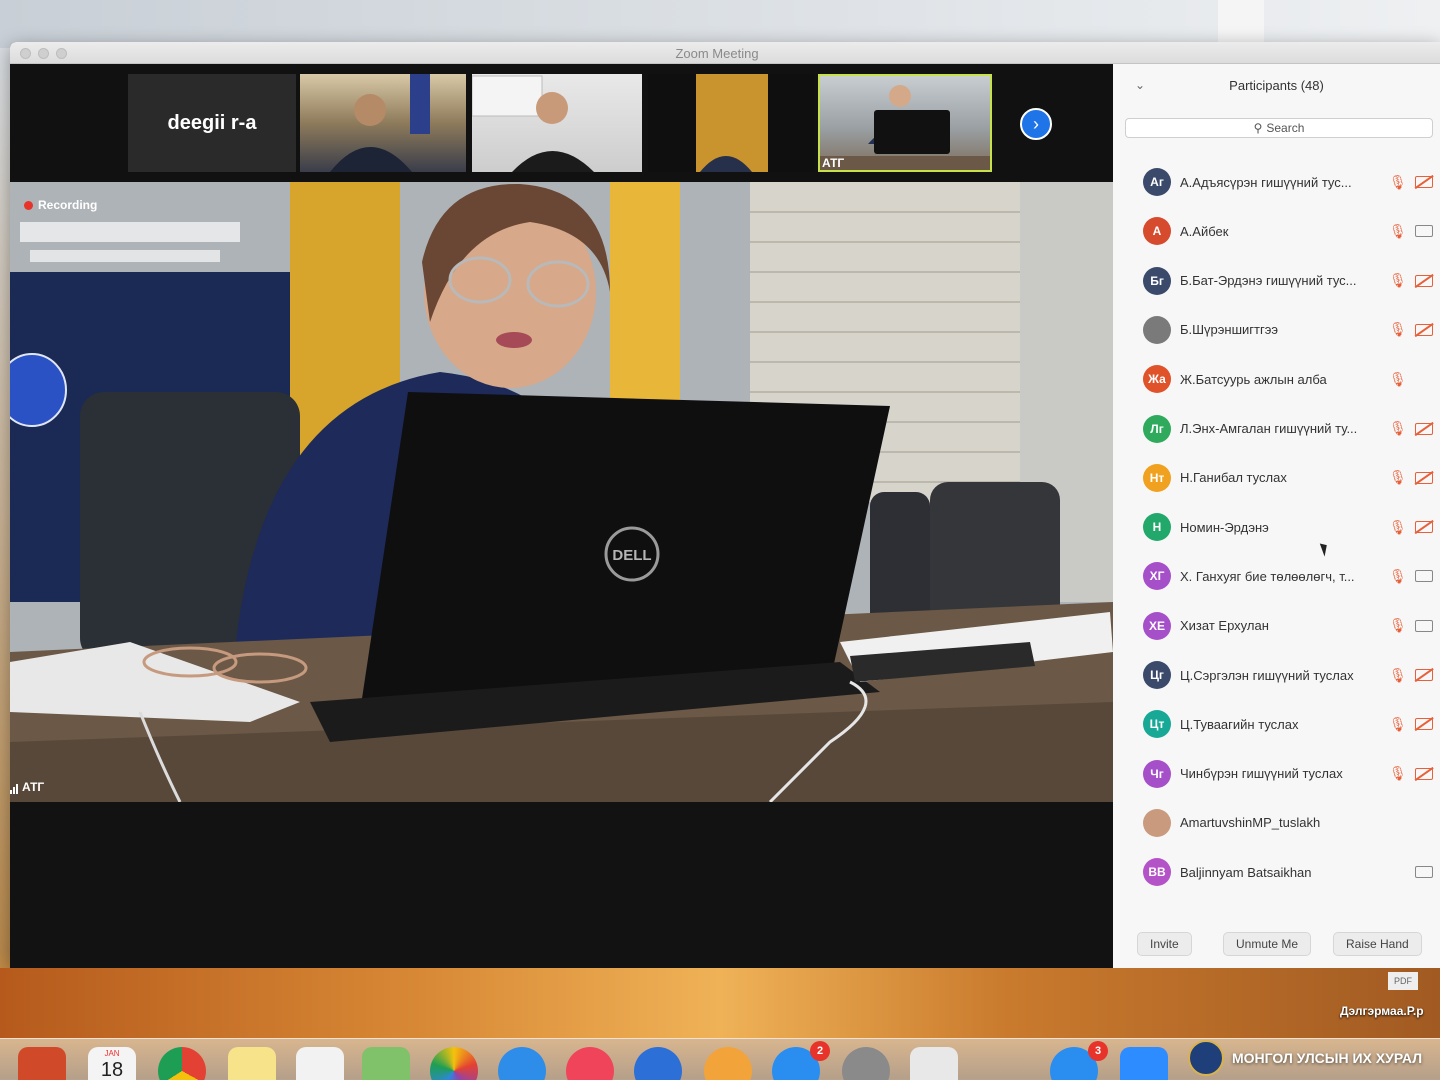  Describe the element at coordinates (320, 1063) in the screenshot. I see `reminders-icon` at that location.